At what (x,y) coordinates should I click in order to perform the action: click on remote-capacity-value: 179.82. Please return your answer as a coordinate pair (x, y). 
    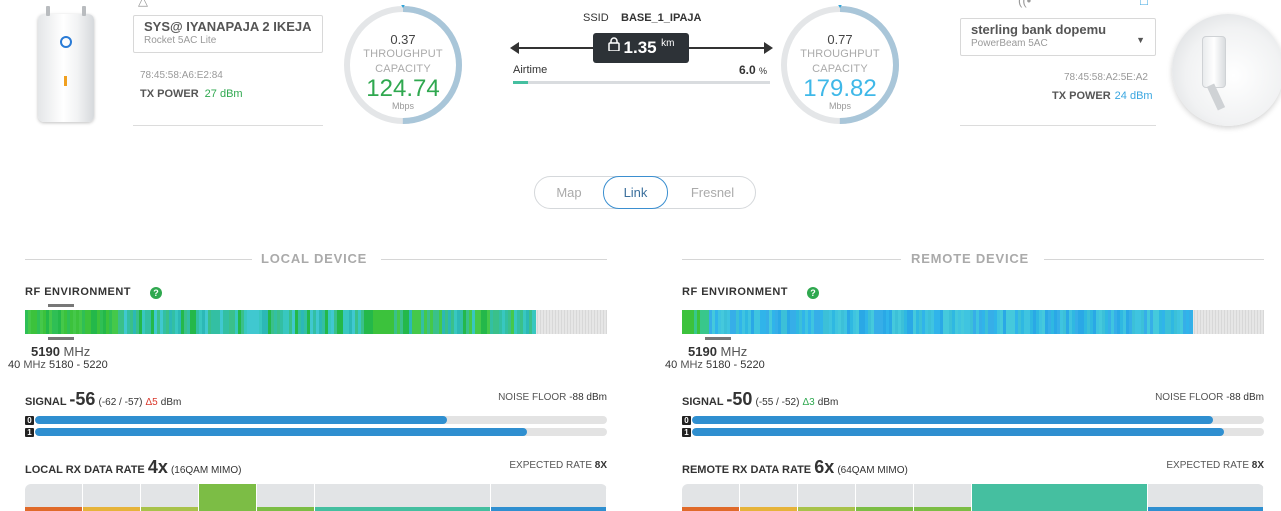
    Looking at the image, I should click on (840, 88).